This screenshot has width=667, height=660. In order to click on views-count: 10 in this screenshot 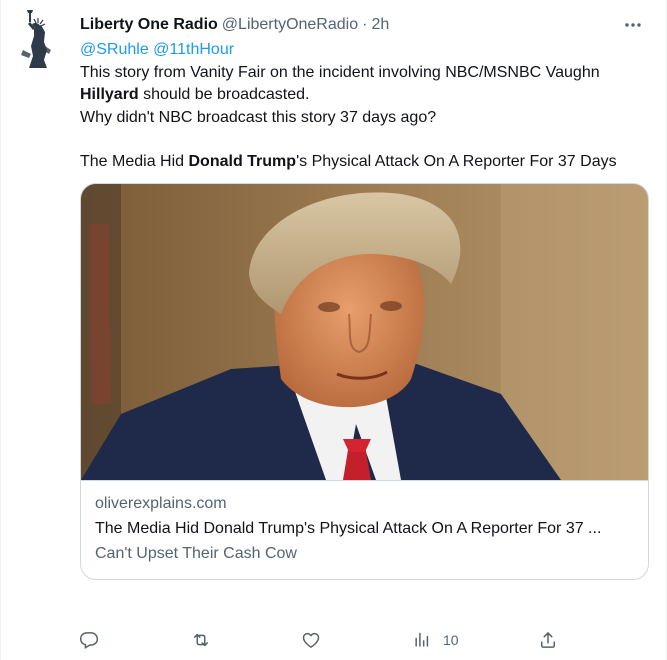, I will do `click(451, 640)`.